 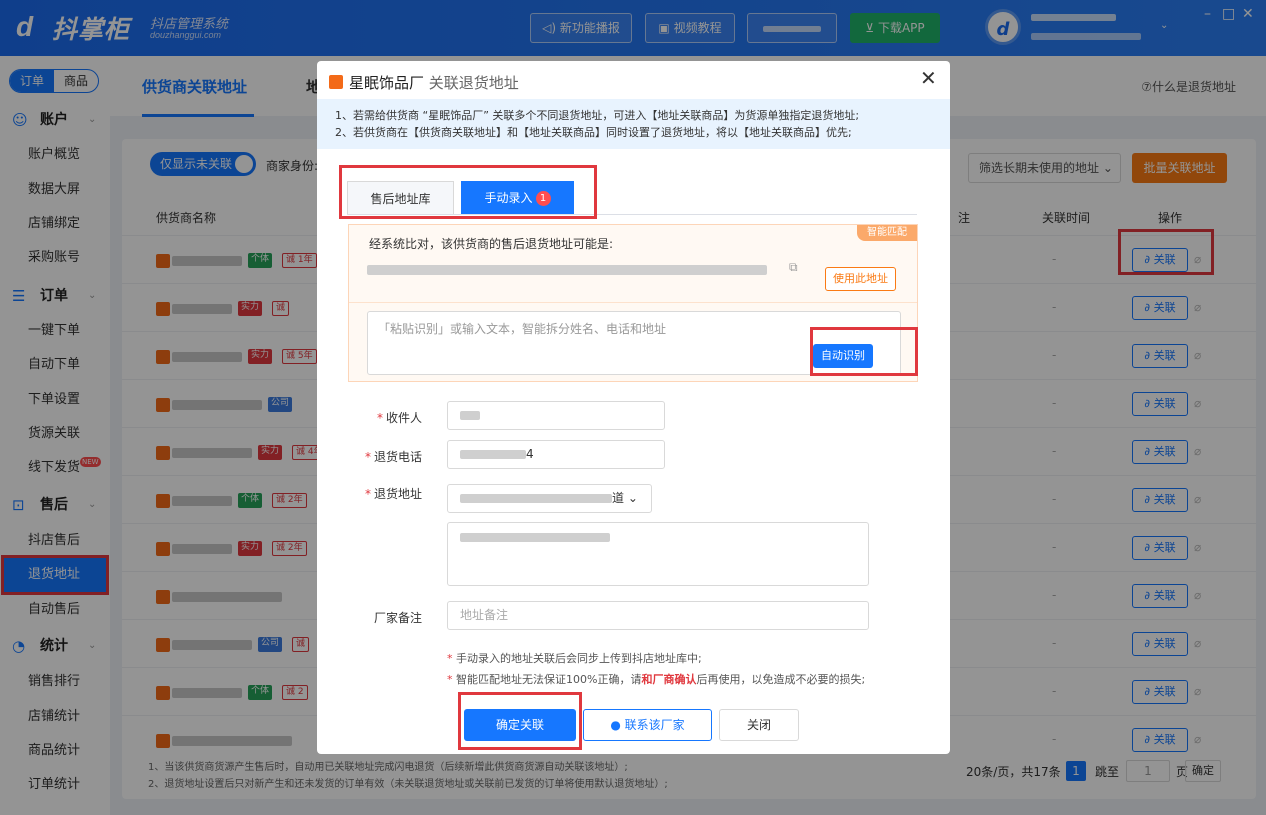 What do you see at coordinates (860, 279) in the screenshot?
I see `use-this-address-button: 使用此地址` at bounding box center [860, 279].